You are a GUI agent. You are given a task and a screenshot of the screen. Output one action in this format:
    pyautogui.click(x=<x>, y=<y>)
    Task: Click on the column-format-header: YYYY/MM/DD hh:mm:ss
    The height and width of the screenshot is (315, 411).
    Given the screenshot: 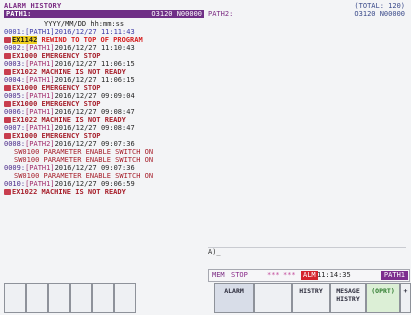 What is the action you would take?
    pyautogui.click(x=84, y=24)
    